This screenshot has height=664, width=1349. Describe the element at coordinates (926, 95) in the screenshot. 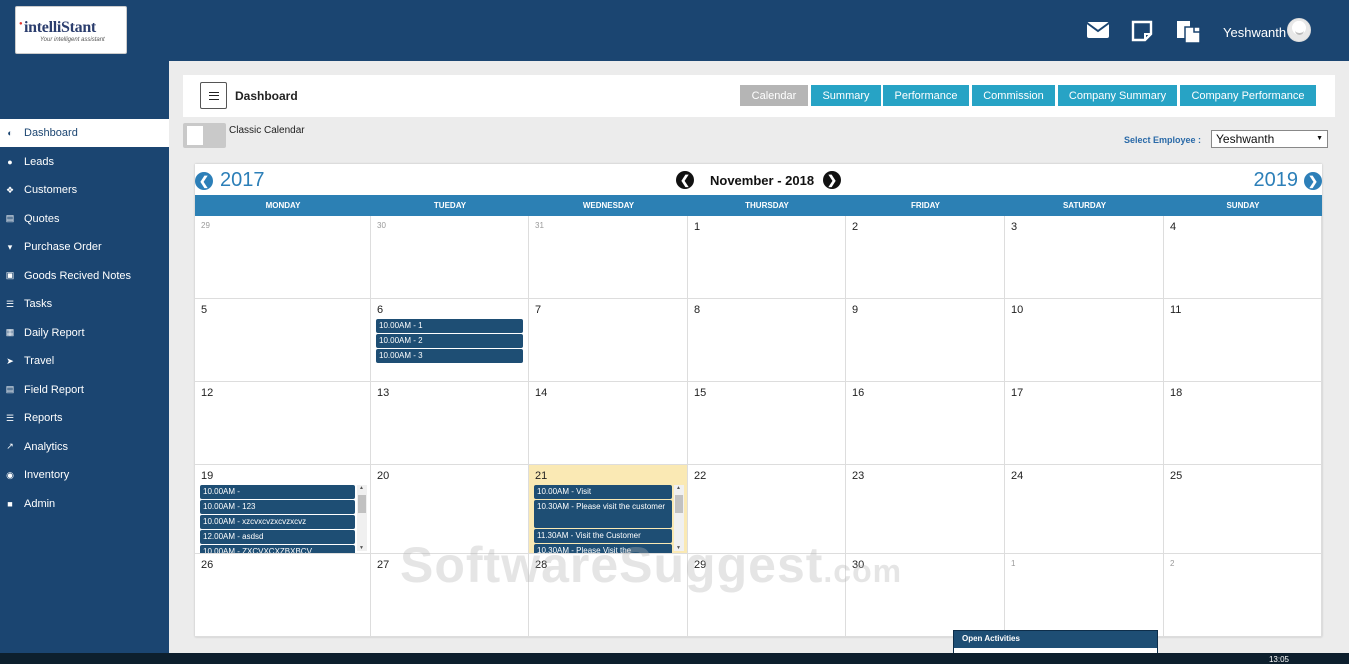

I see `tab-performance: Performance` at that location.